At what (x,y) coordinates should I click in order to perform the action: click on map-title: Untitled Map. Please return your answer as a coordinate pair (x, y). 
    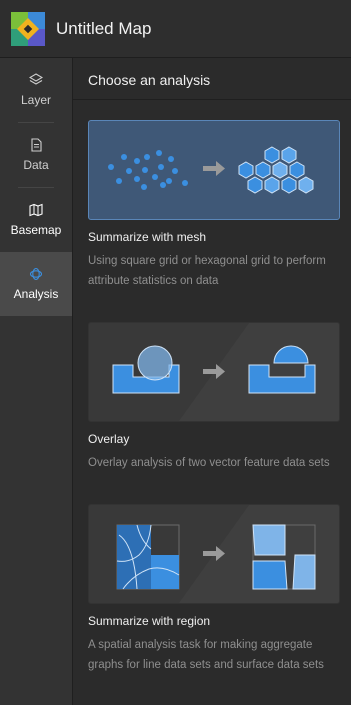
    Looking at the image, I should click on (103, 29).